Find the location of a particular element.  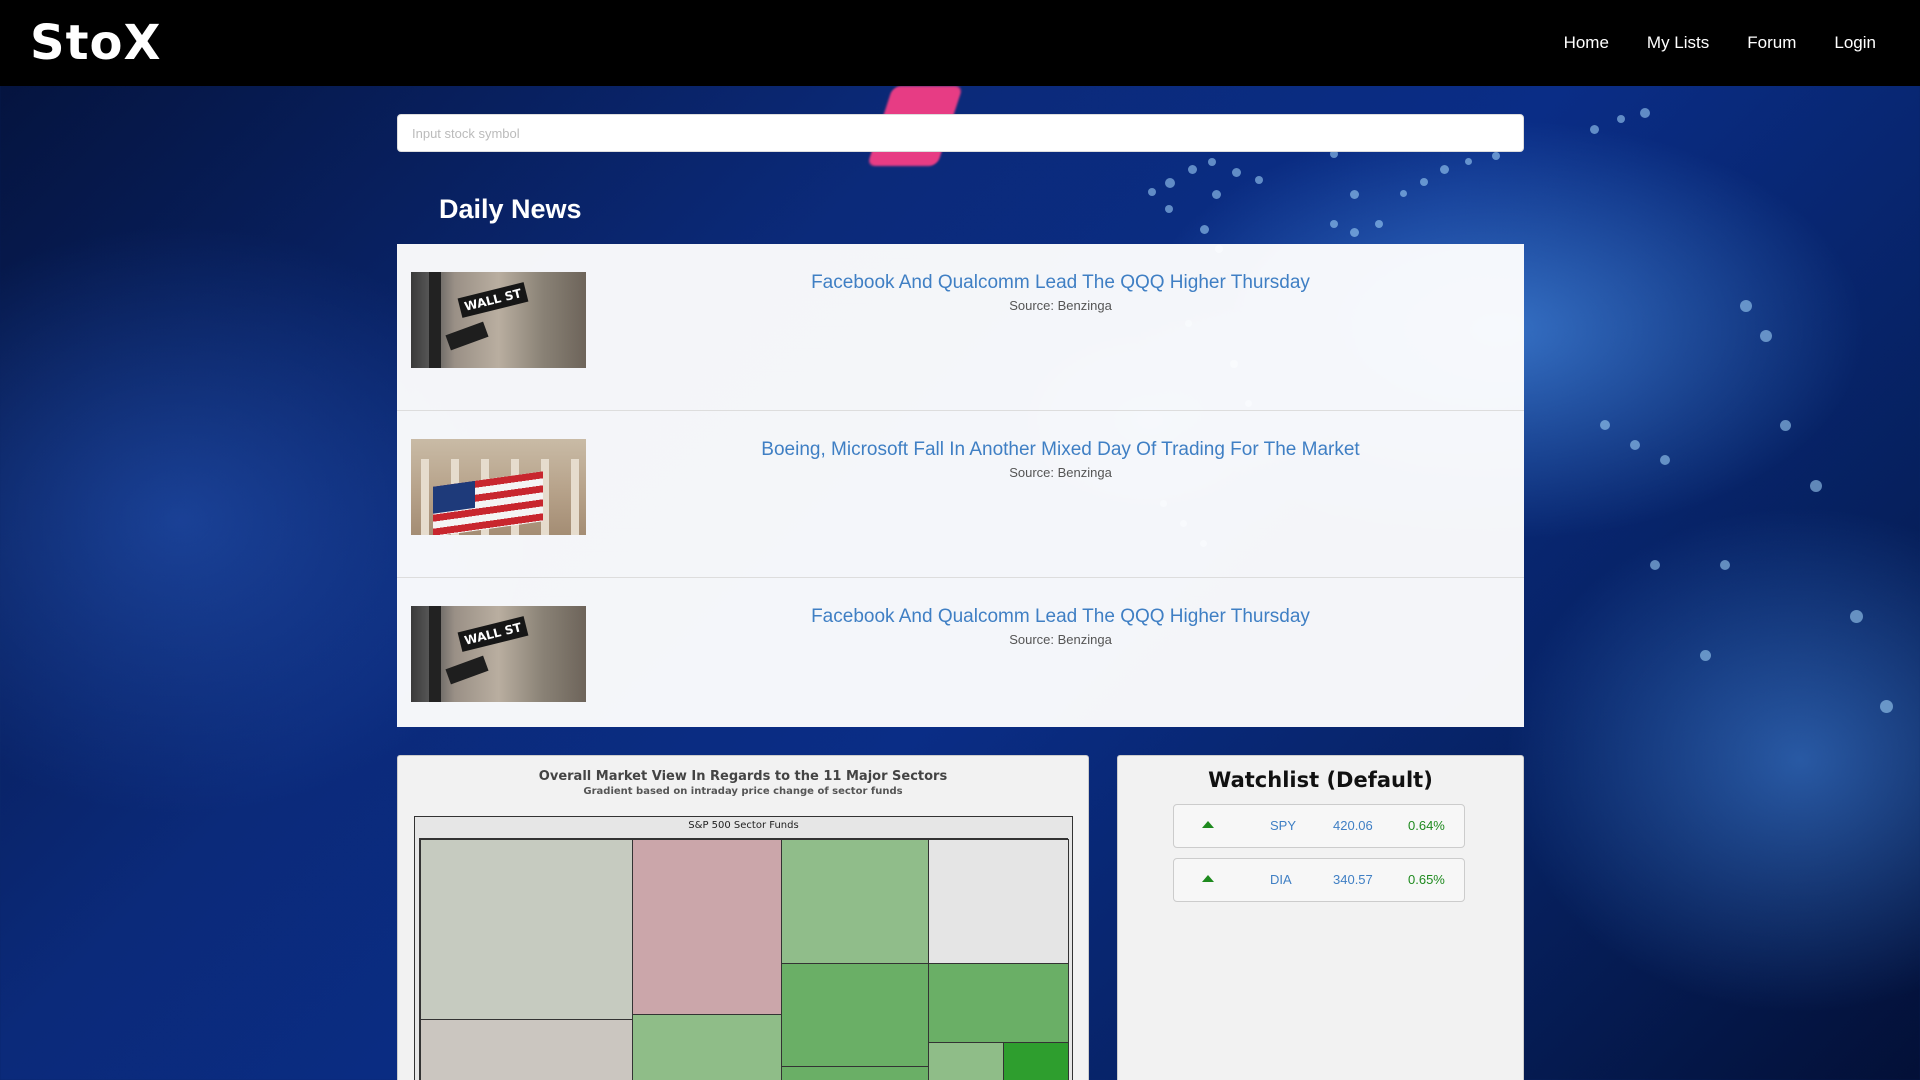

treemap-label: S&P 500 Sector Funds is located at coordinates (743, 825).